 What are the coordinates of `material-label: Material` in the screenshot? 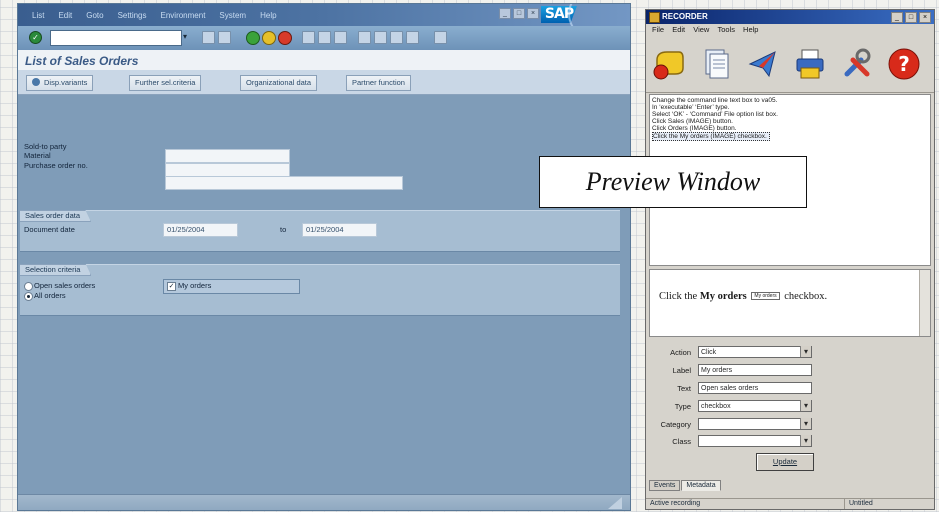 It's located at (37, 155).